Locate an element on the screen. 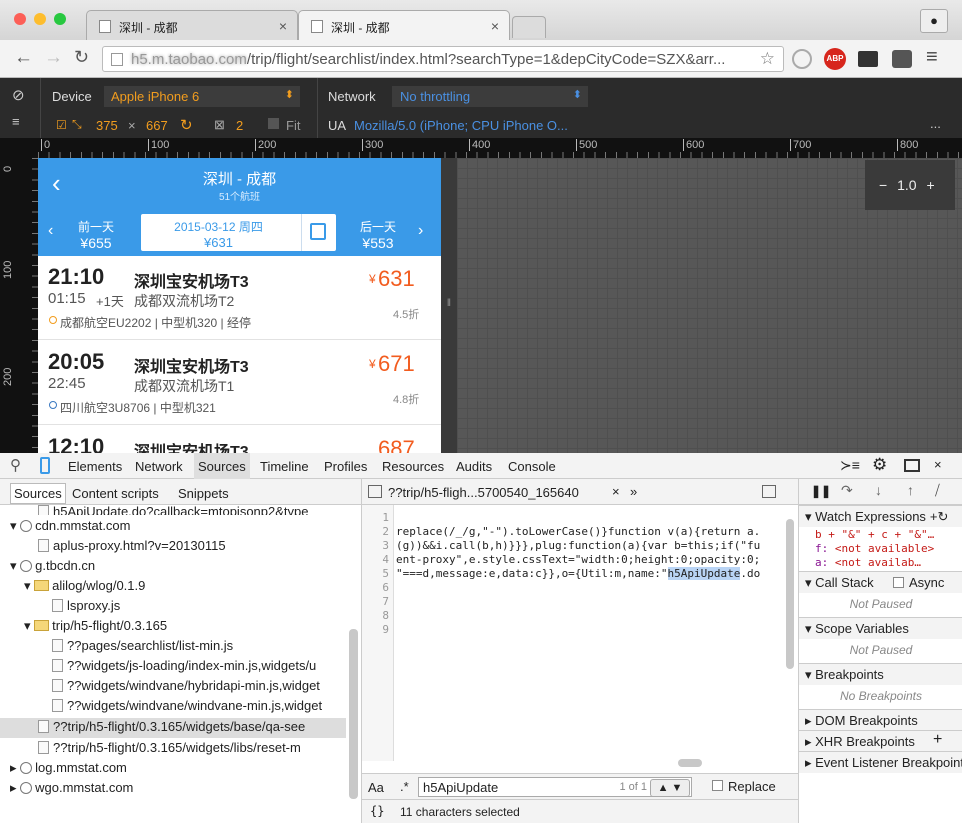 This screenshot has height=823, width=962. tab-sources: Sources is located at coordinates (222, 466).